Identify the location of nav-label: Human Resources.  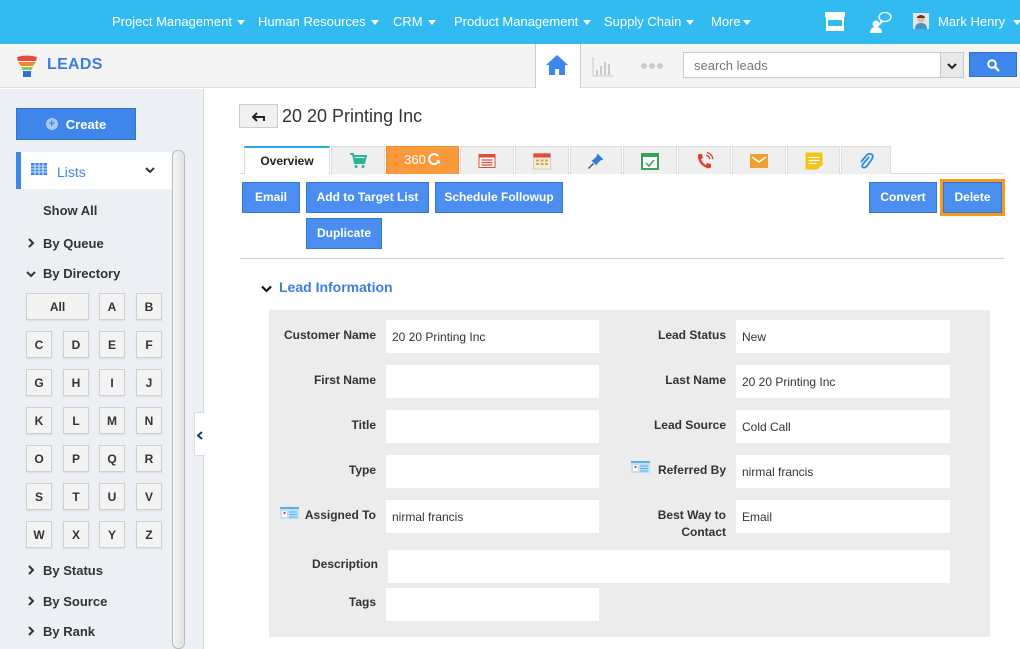
(312, 21).